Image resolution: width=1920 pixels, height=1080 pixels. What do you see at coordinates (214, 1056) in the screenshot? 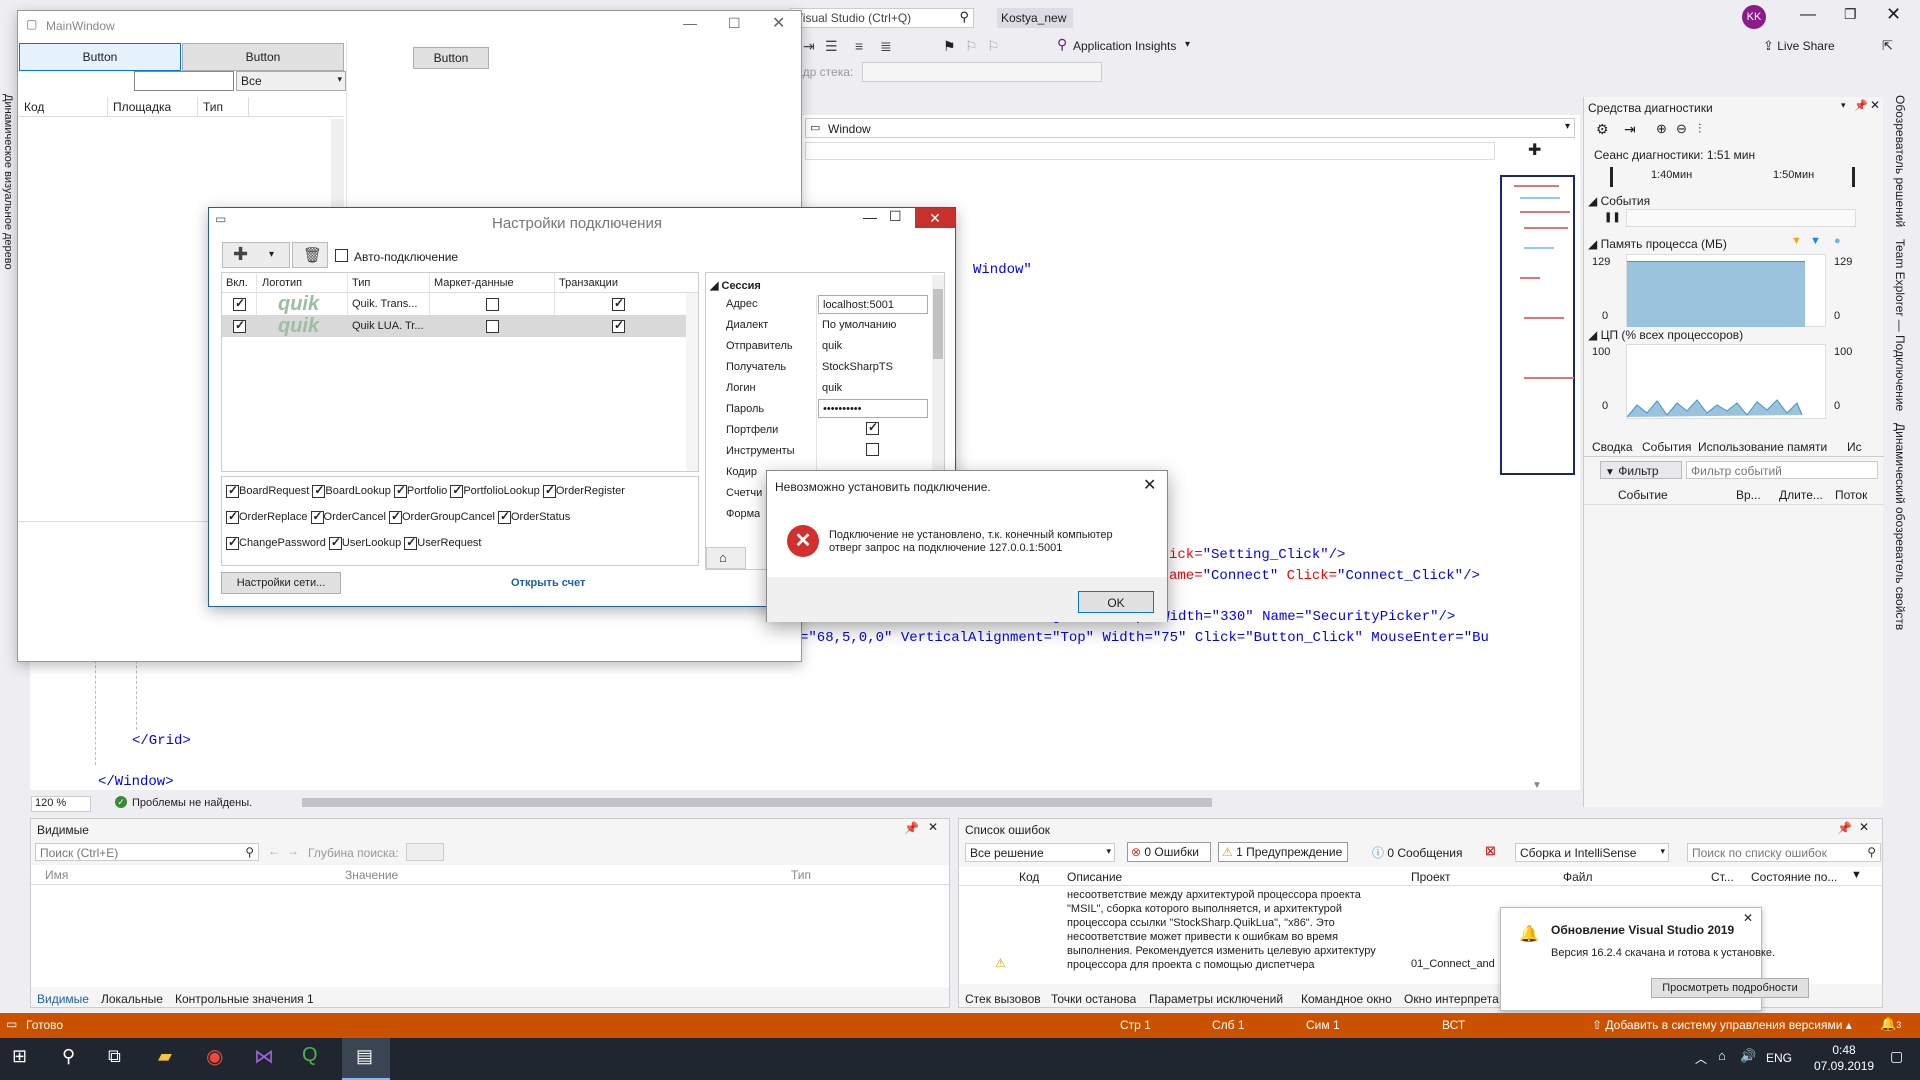
I see `chrome-icon: ◉` at bounding box center [214, 1056].